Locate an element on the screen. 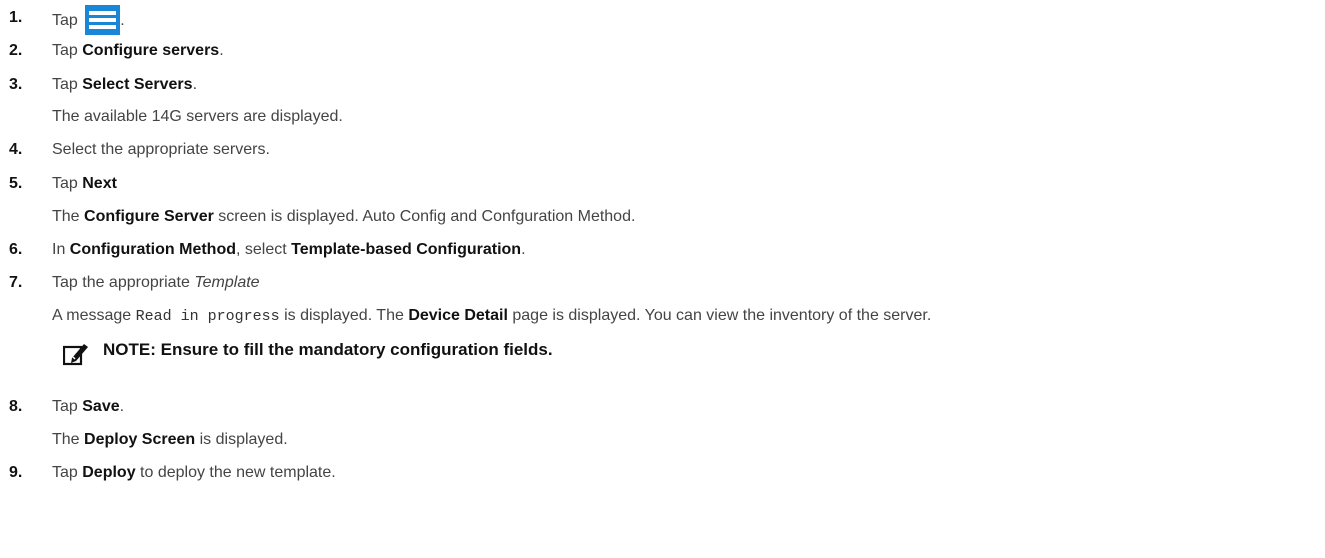 This screenshot has height=558, width=1325. ui-term: Deploy Screen is located at coordinates (140, 439).